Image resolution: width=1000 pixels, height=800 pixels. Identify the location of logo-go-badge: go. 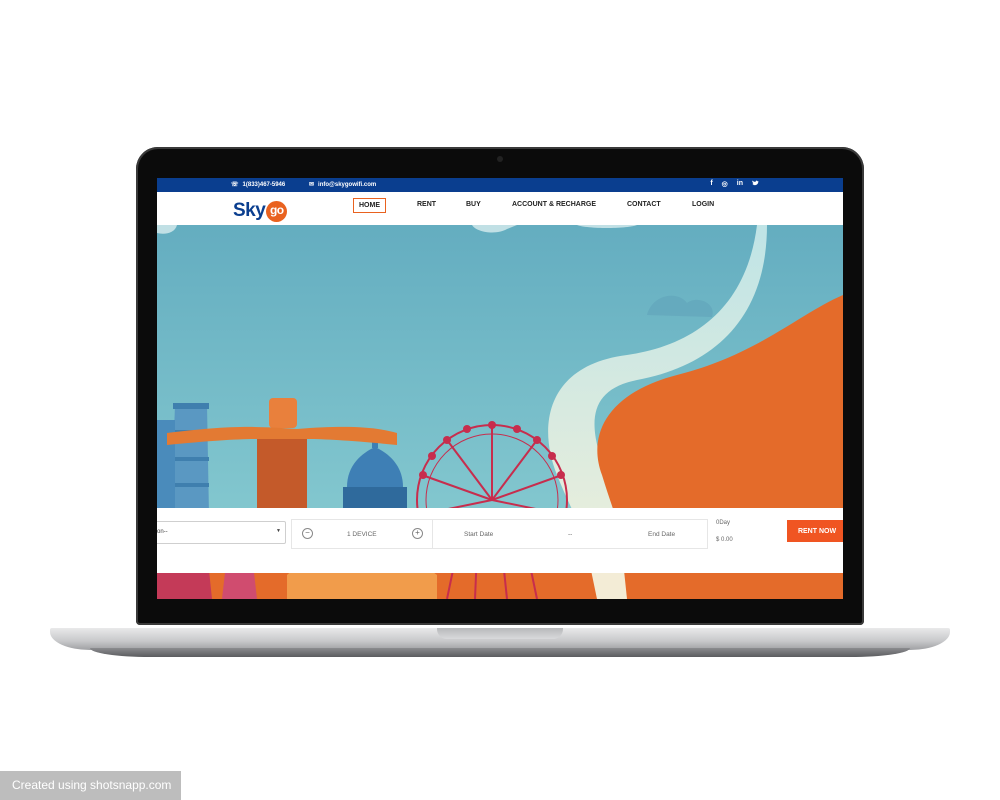
(277, 211).